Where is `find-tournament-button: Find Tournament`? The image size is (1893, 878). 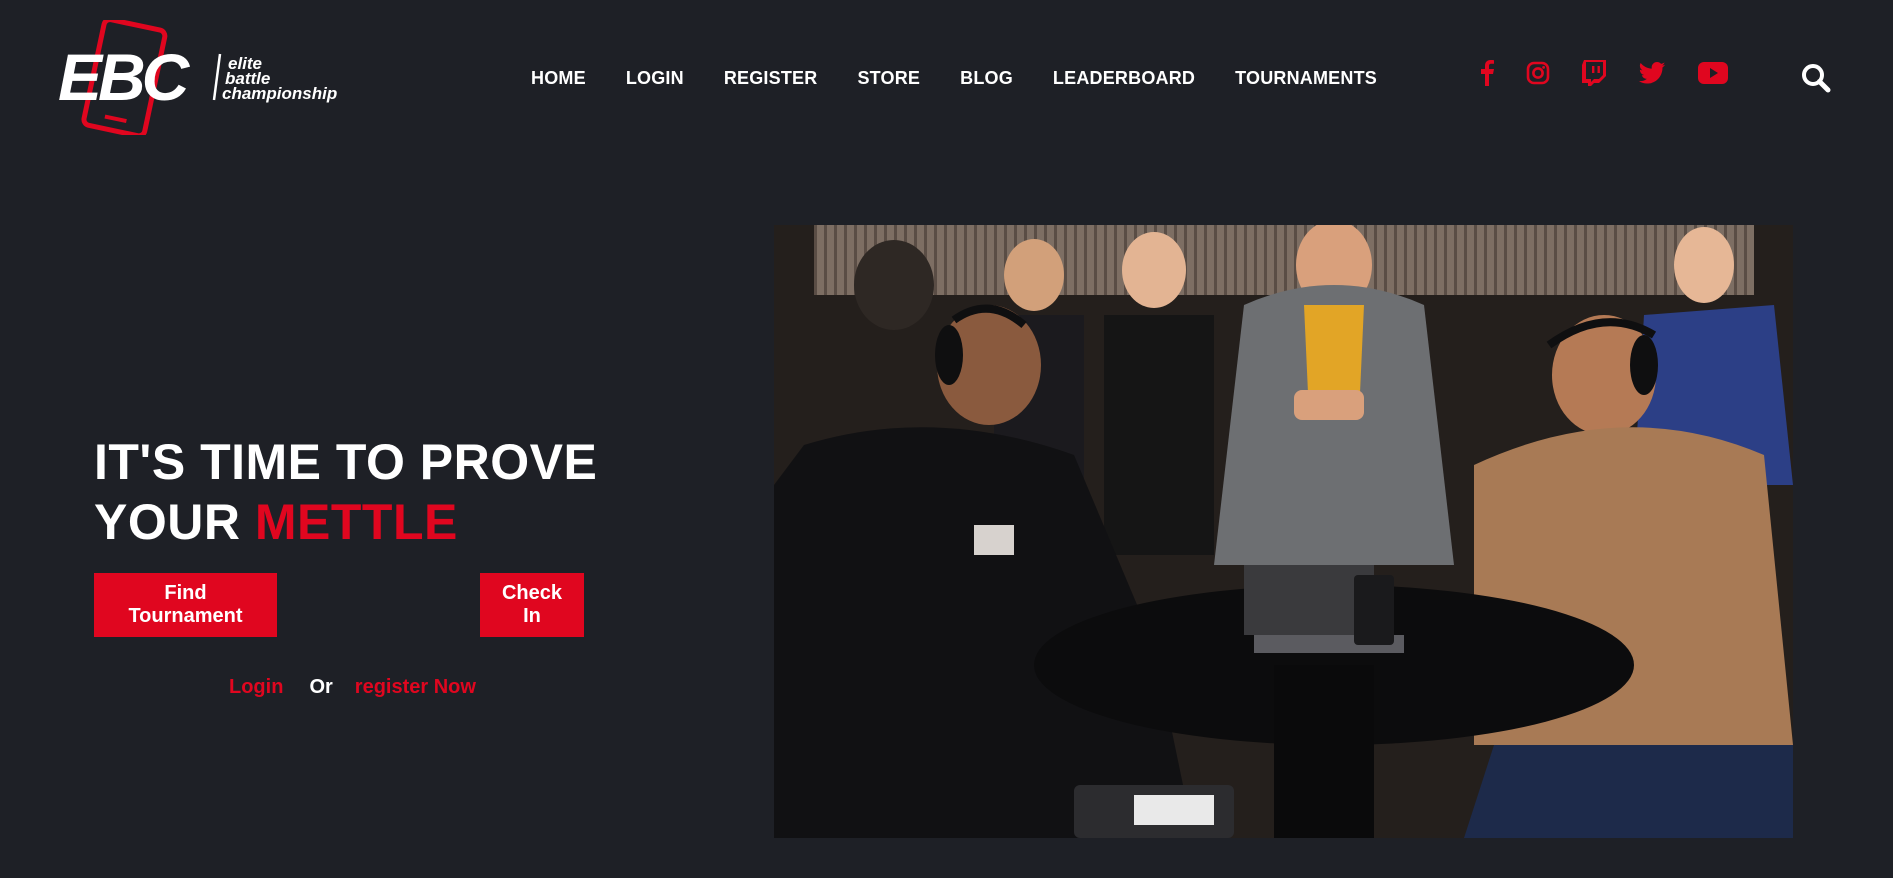
find-tournament-button: Find Tournament is located at coordinates (185, 605).